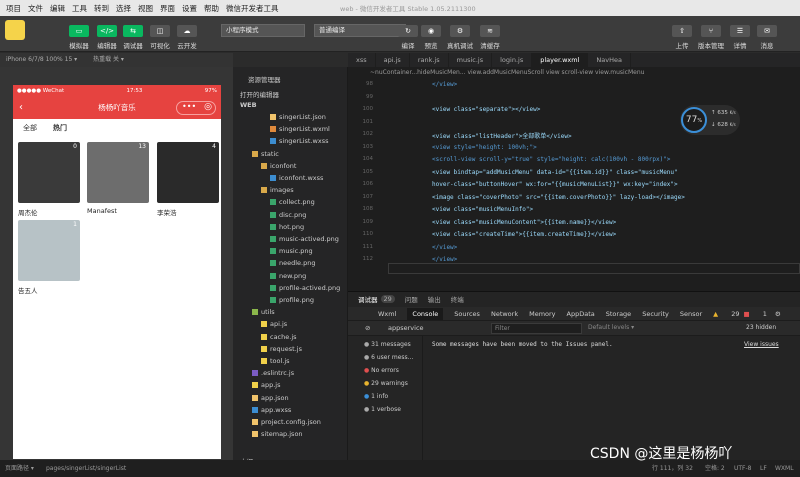  I want to click on explorer-root: WEB, so click(248, 105).